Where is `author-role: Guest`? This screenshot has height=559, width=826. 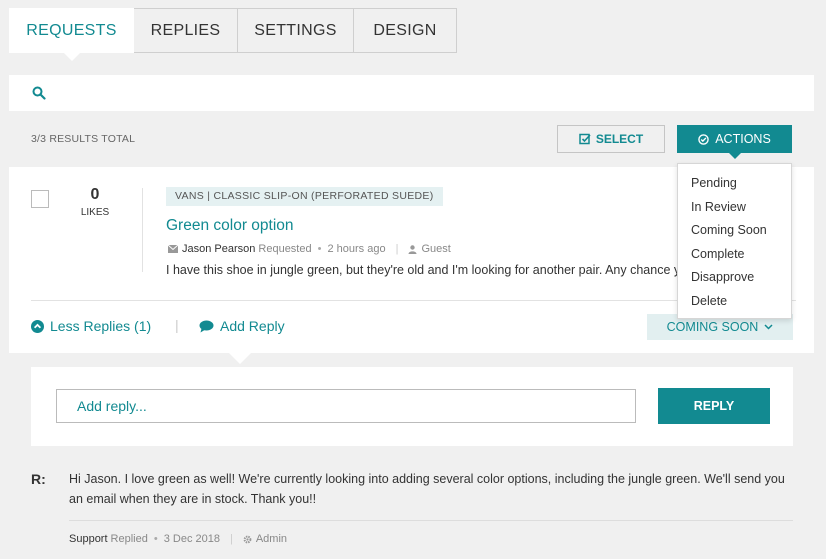
author-role: Guest is located at coordinates (436, 249).